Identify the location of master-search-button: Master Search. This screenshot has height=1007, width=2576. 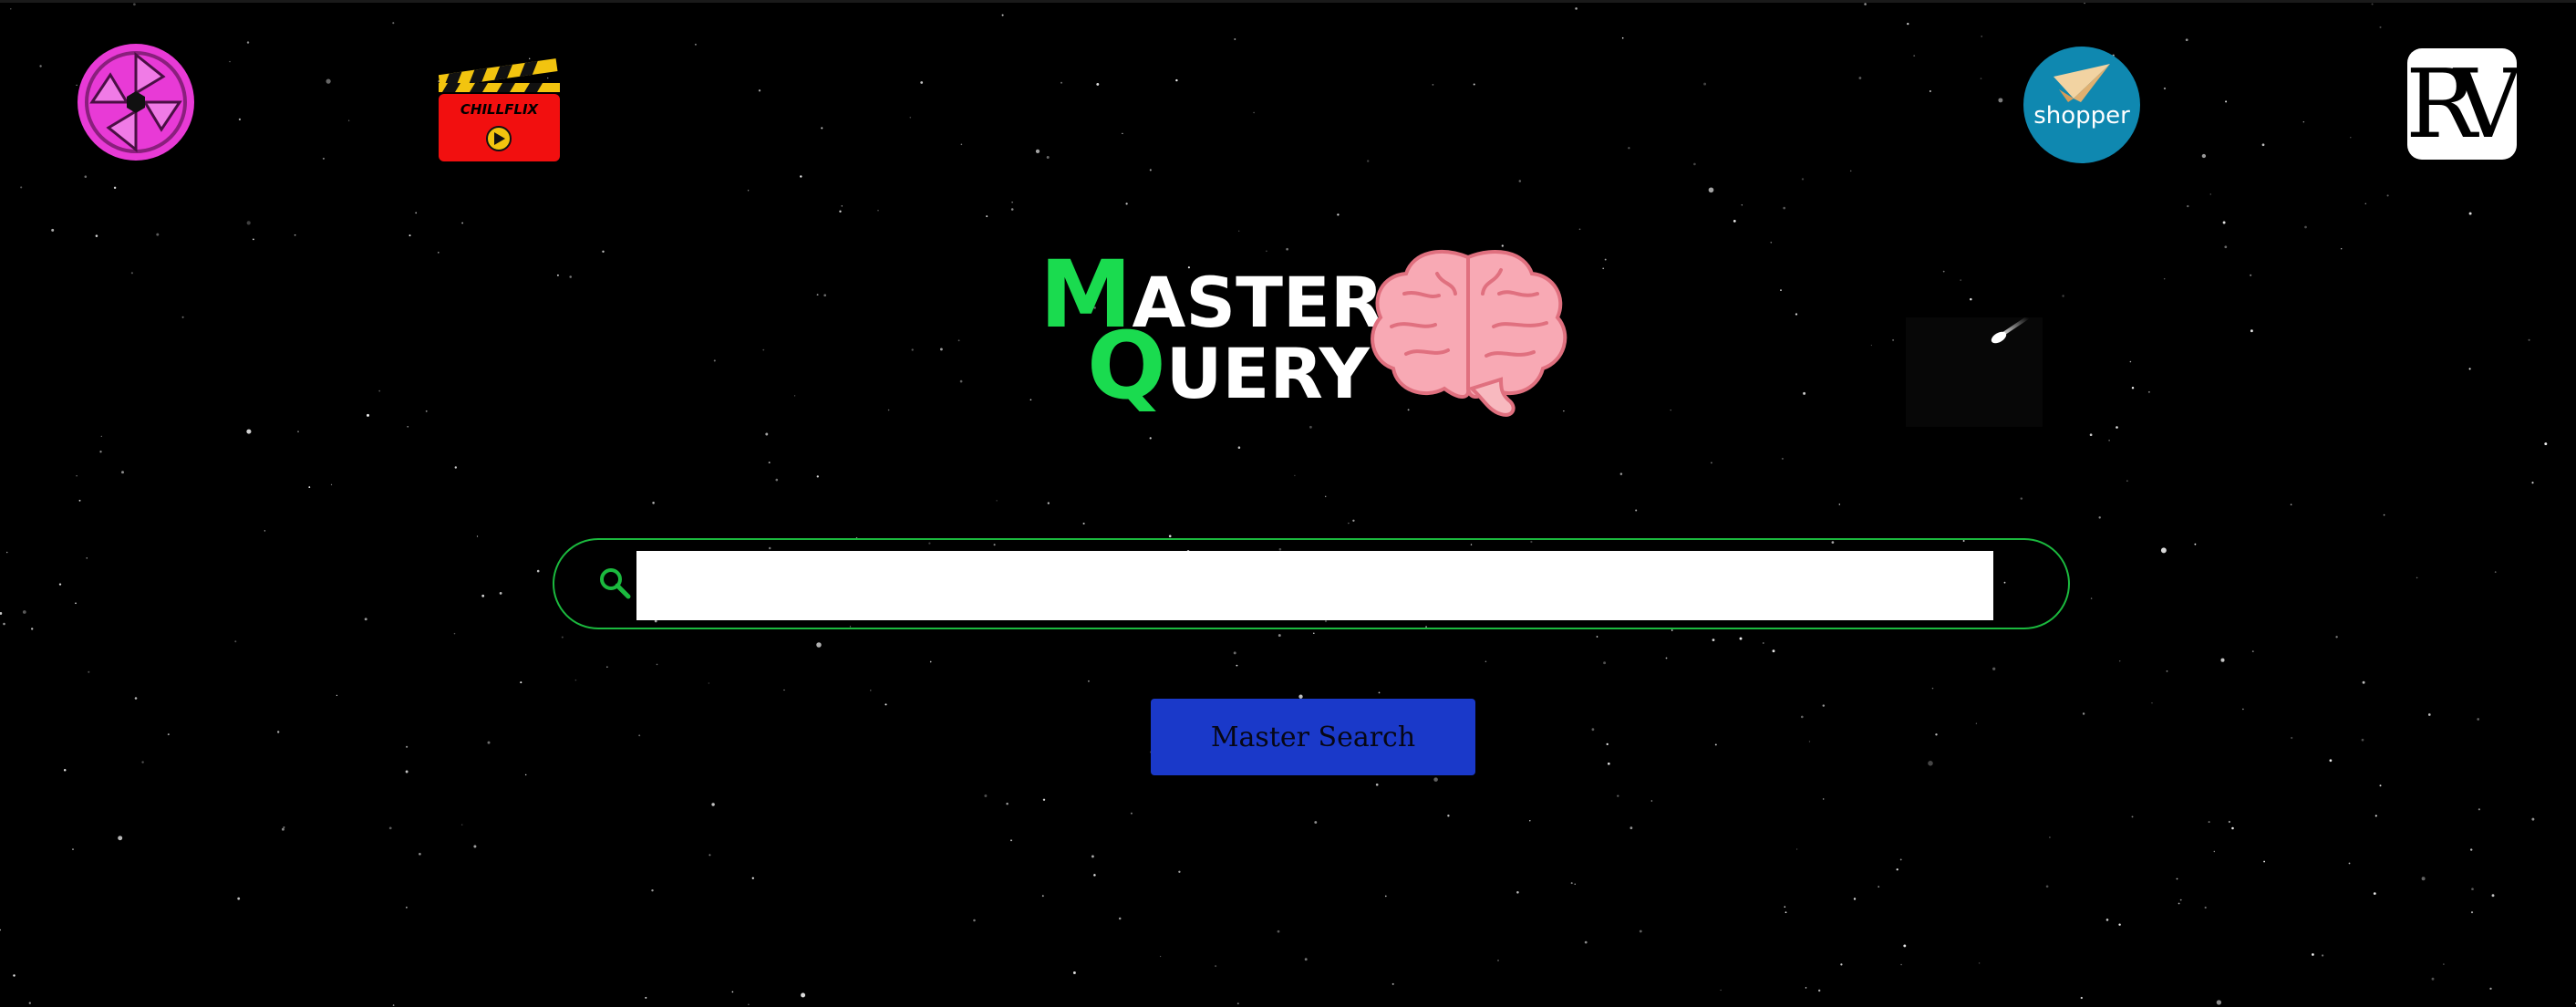
(1313, 737).